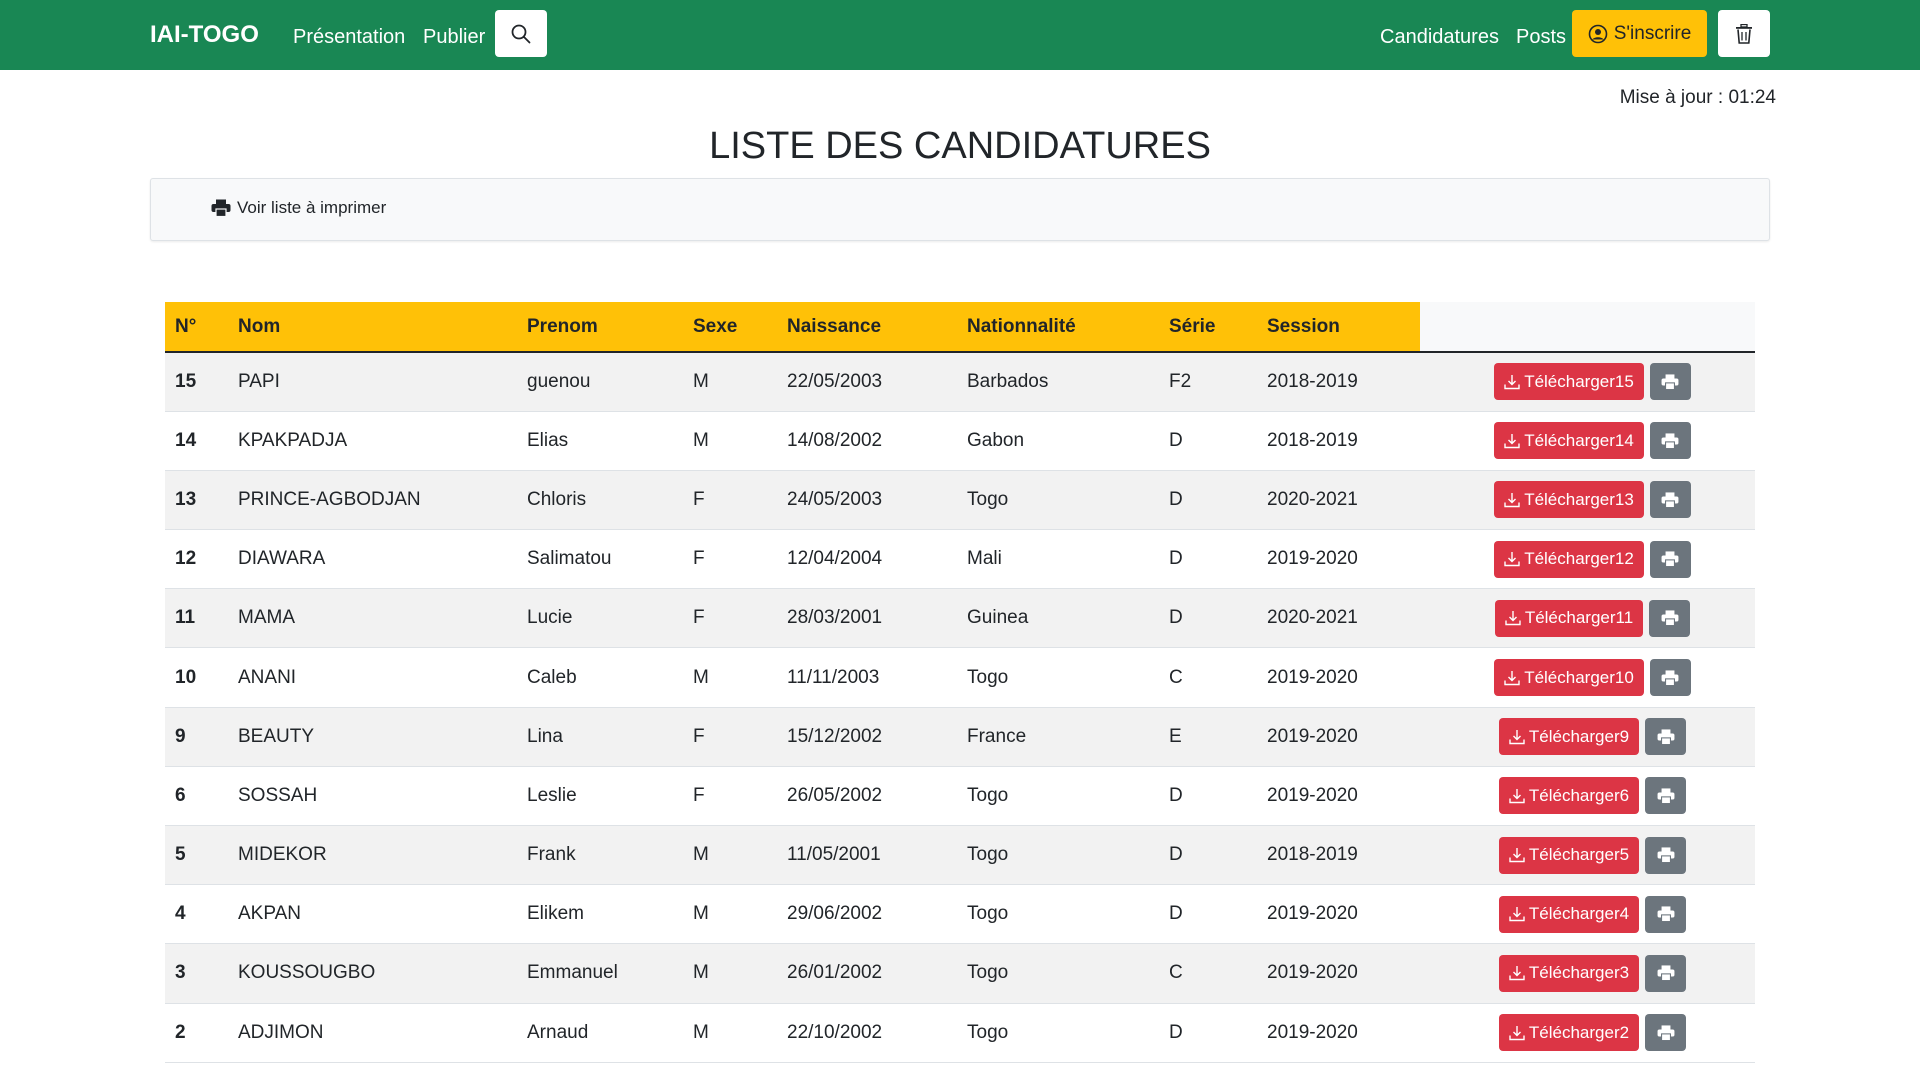  I want to click on header-prenom: Prenom, so click(600, 327).